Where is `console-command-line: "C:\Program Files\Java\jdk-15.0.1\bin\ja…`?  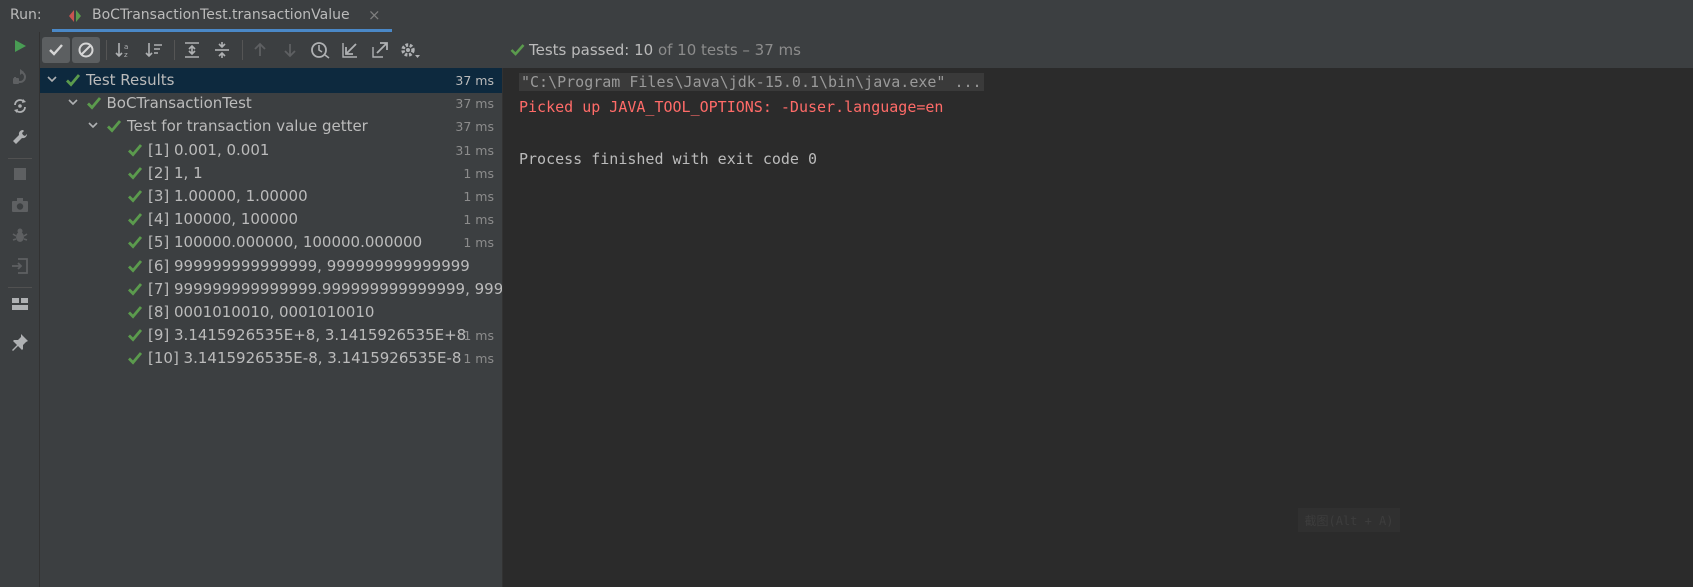
console-command-line: "C:\Program Files\Java\jdk-15.0.1\bin\ja… is located at coordinates (751, 82).